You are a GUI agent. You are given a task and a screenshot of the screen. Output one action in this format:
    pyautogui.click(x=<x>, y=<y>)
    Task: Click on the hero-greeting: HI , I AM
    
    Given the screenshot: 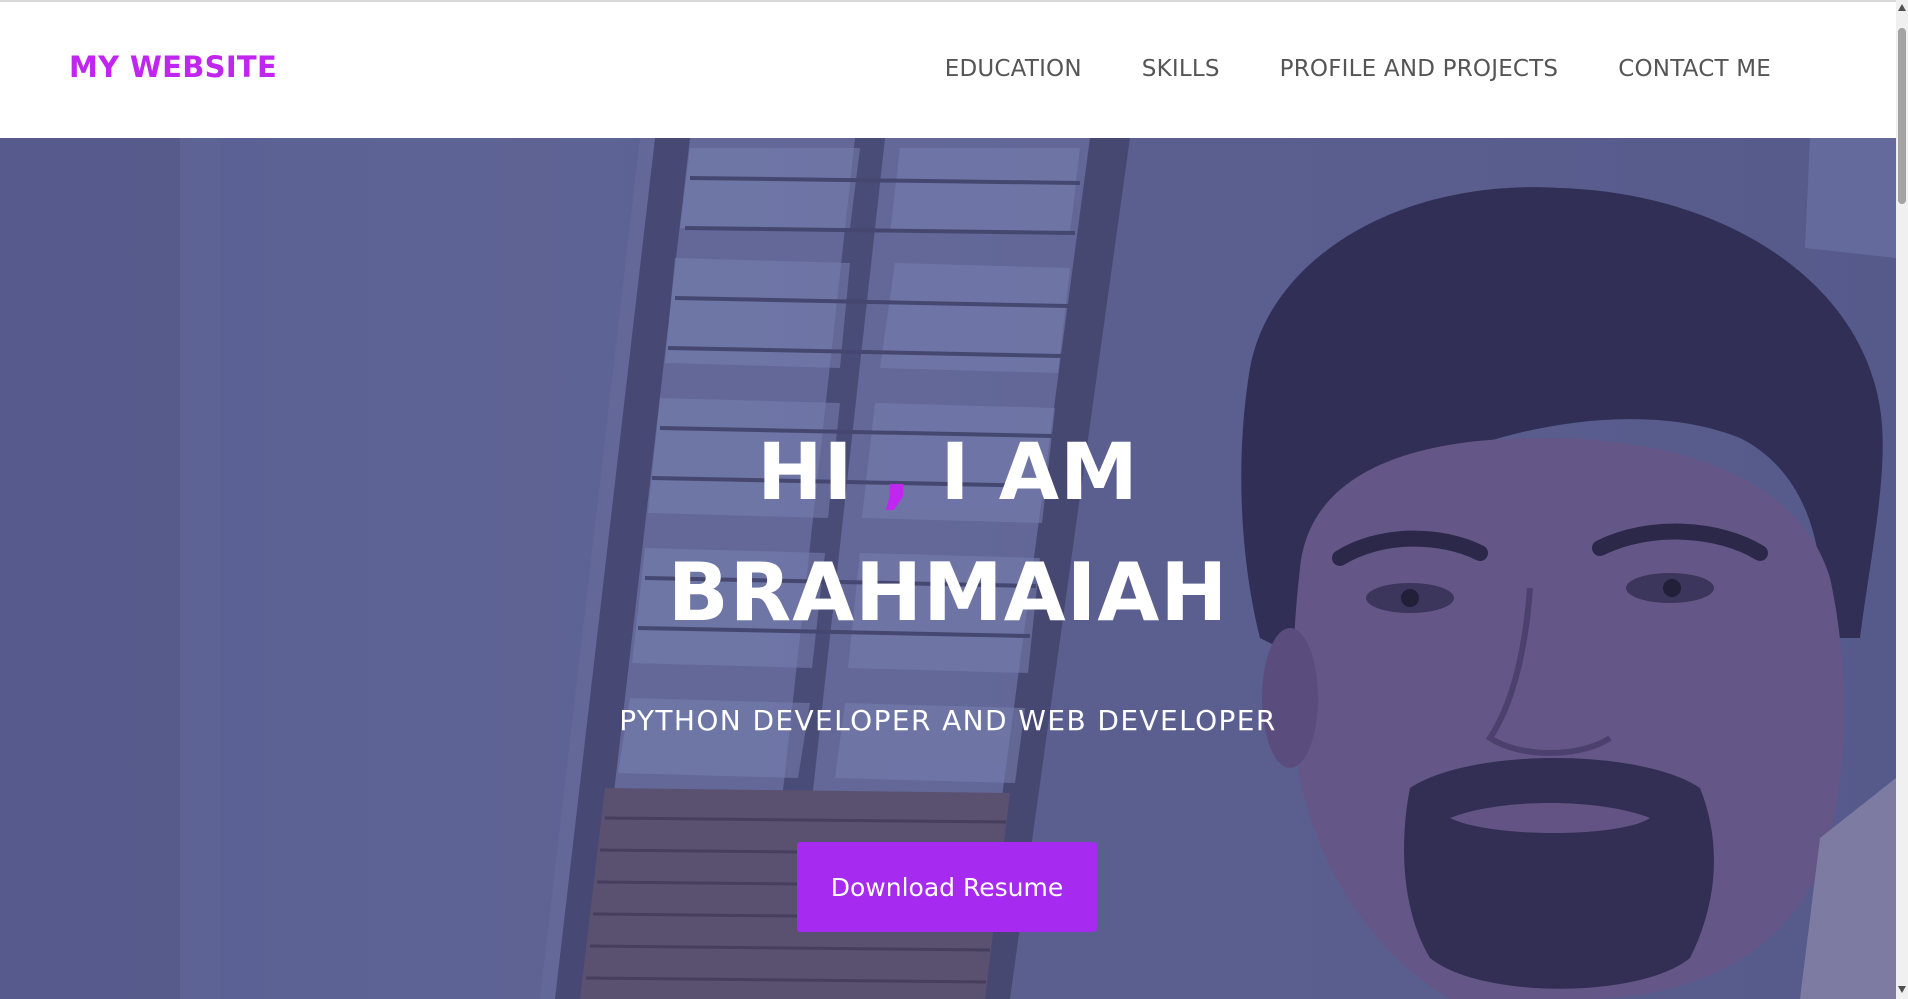 What is the action you would take?
    pyautogui.click(x=948, y=473)
    